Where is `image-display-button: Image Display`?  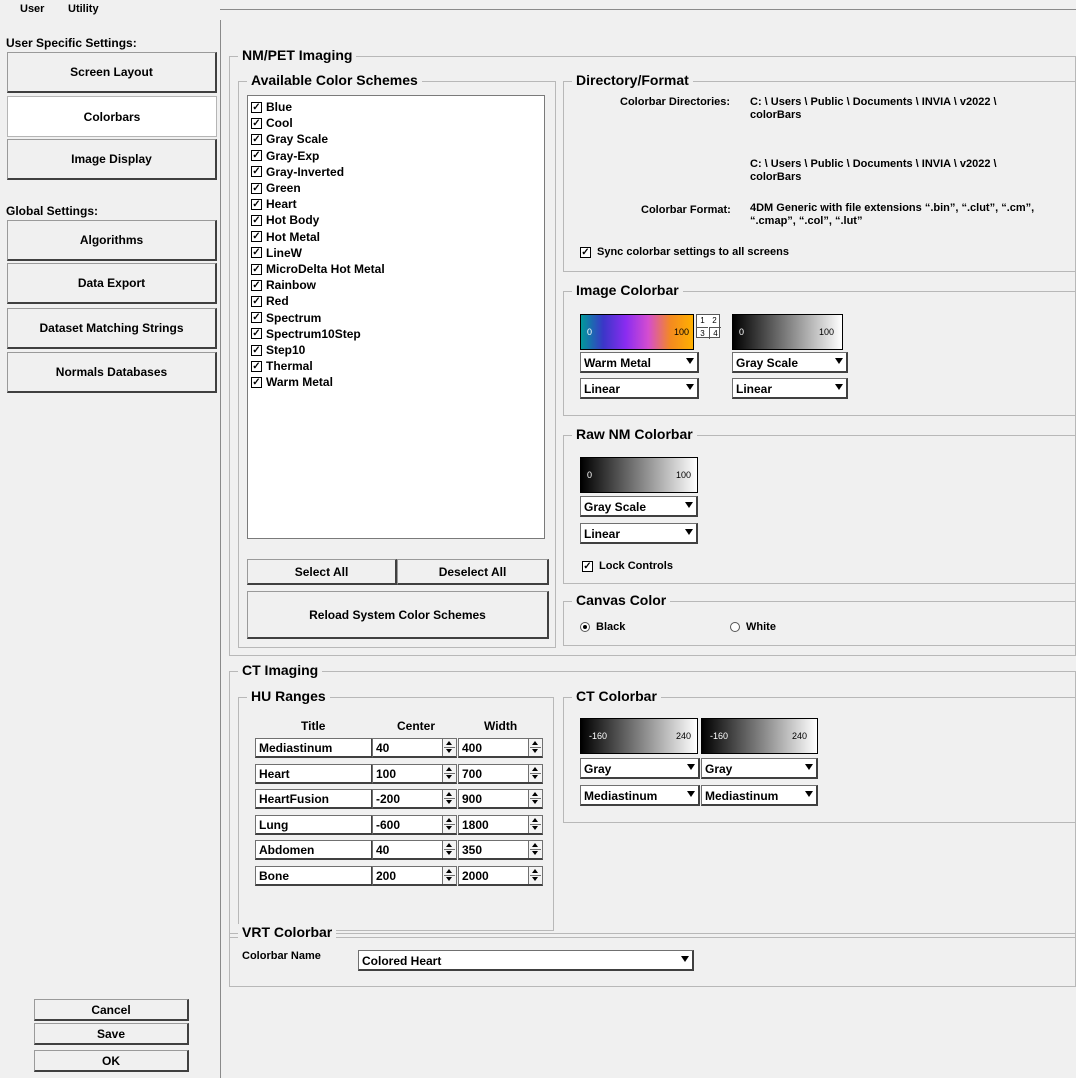 image-display-button: Image Display is located at coordinates (112, 159).